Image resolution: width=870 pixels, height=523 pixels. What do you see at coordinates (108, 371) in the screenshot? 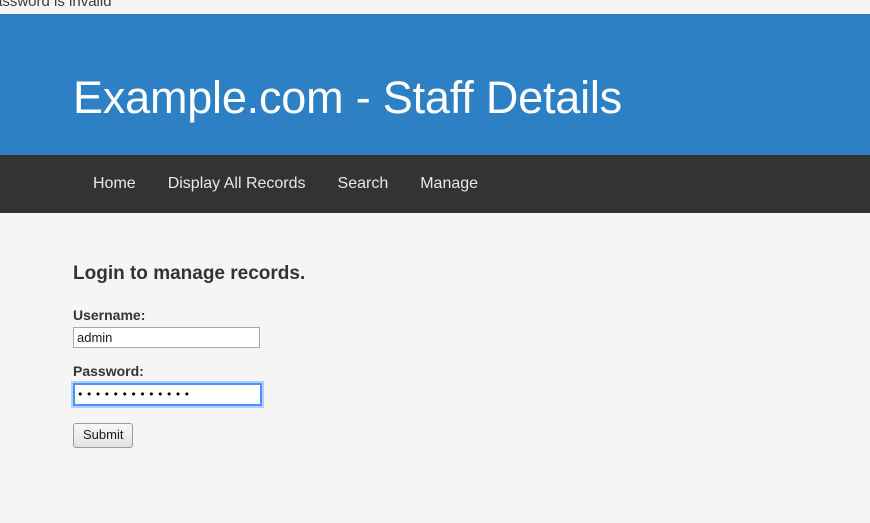
I see `password-label: Password:` at bounding box center [108, 371].